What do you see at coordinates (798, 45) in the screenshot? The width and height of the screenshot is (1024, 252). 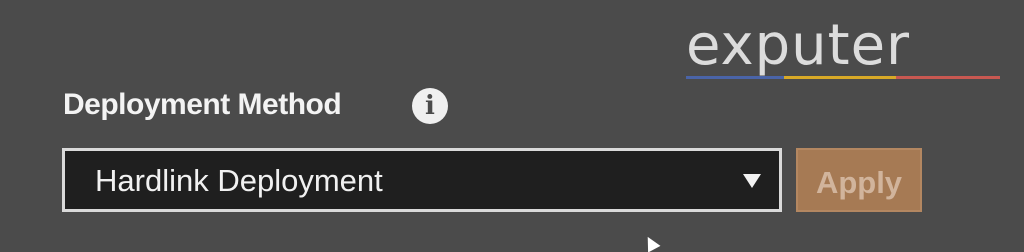 I see `watermark-text: exputer` at bounding box center [798, 45].